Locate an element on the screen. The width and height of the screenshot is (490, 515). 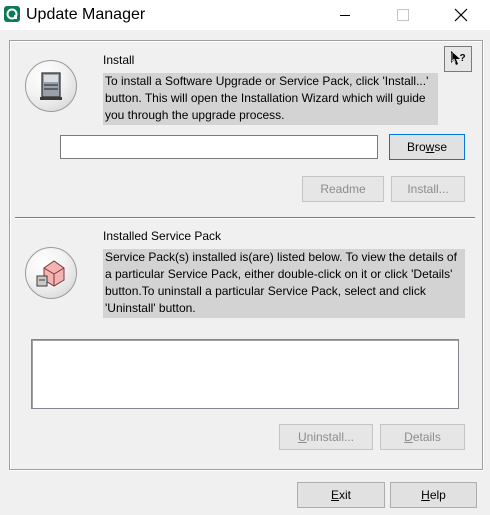
help-label-end: elp is located at coordinates (437, 495).